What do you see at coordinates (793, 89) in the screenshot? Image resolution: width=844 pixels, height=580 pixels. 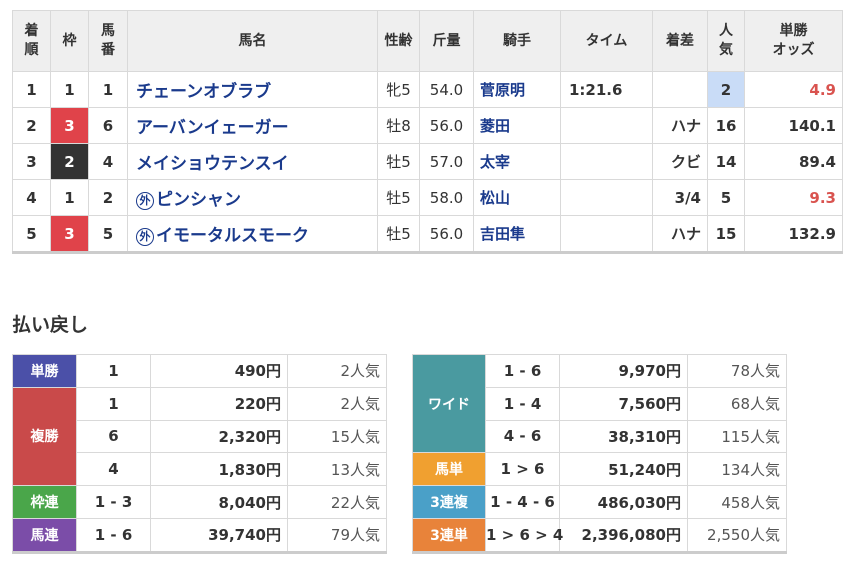 I see `win-odds: 4.9` at bounding box center [793, 89].